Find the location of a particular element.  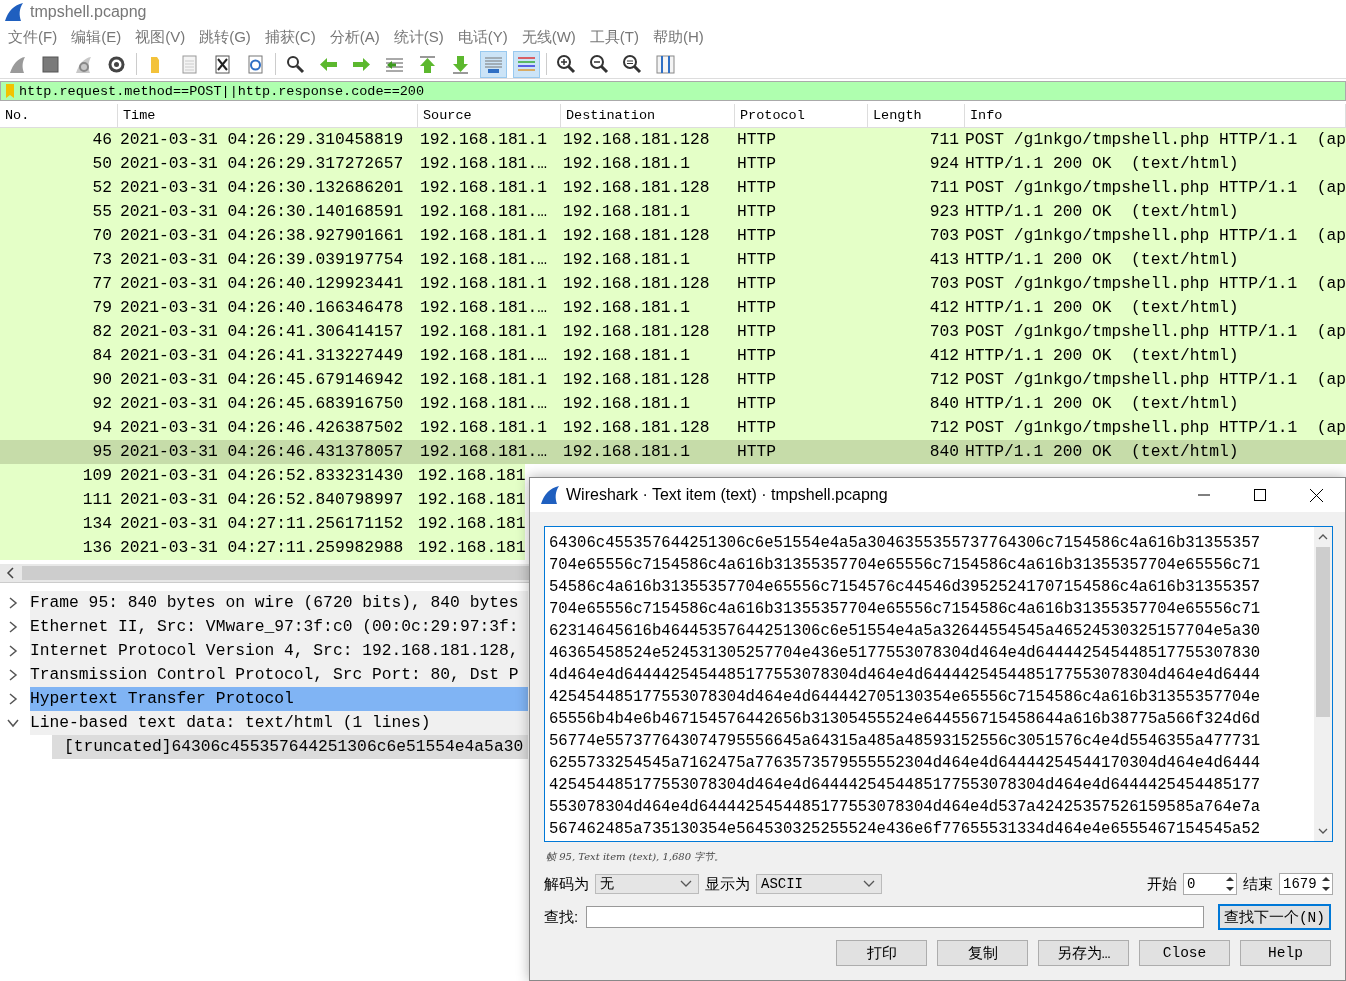

table-cell-text: 94 is located at coordinates (102, 428).